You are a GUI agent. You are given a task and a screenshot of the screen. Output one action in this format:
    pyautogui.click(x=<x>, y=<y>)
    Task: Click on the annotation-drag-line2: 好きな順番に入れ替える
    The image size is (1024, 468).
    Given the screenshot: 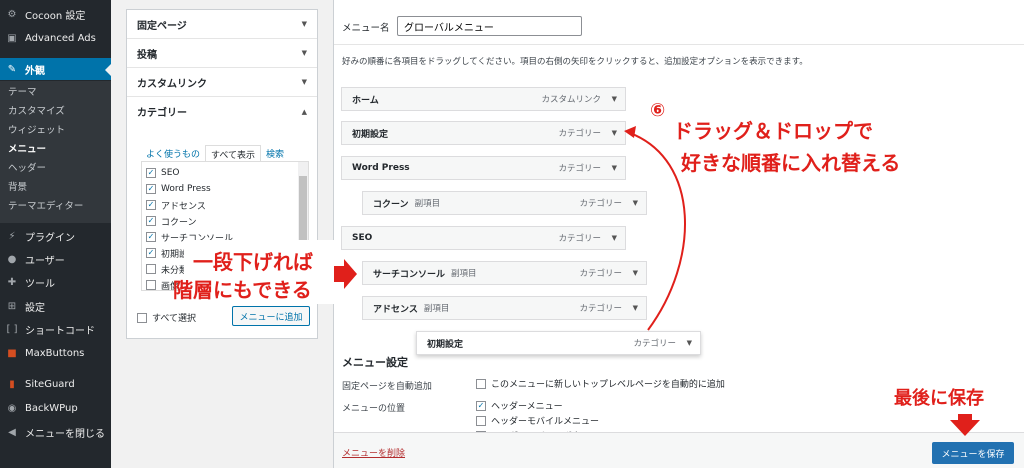 What is the action you would take?
    pyautogui.click(x=791, y=163)
    